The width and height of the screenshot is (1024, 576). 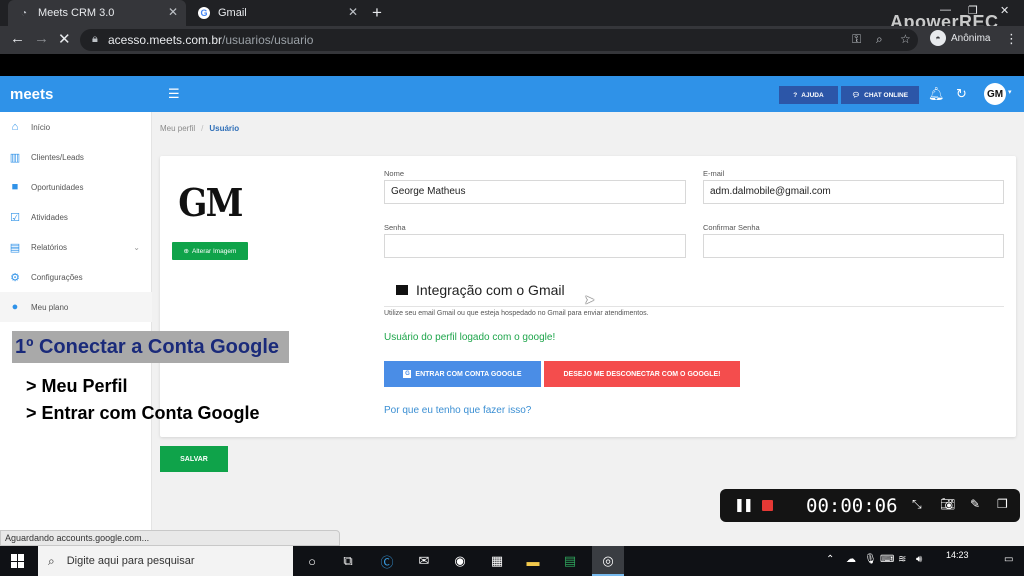 What do you see at coordinates (174, 94) in the screenshot?
I see `hamburger-menu-icon: ☰` at bounding box center [174, 94].